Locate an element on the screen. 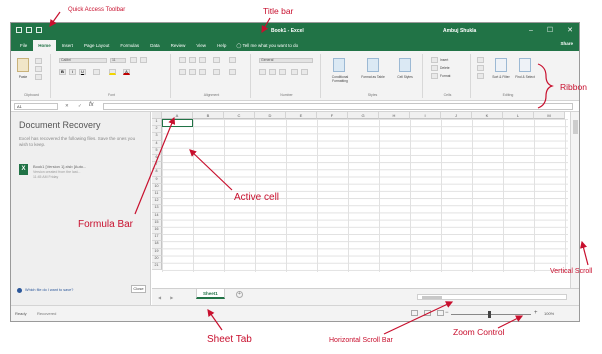 The image size is (602, 354). cell-styles-icon is located at coordinates (405, 65).